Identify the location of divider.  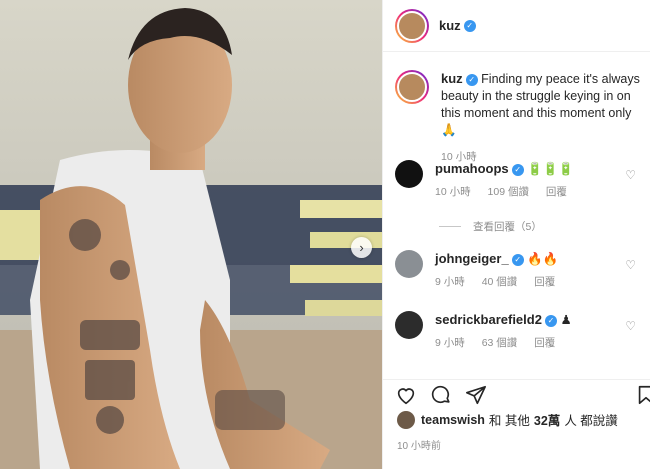
(450, 226).